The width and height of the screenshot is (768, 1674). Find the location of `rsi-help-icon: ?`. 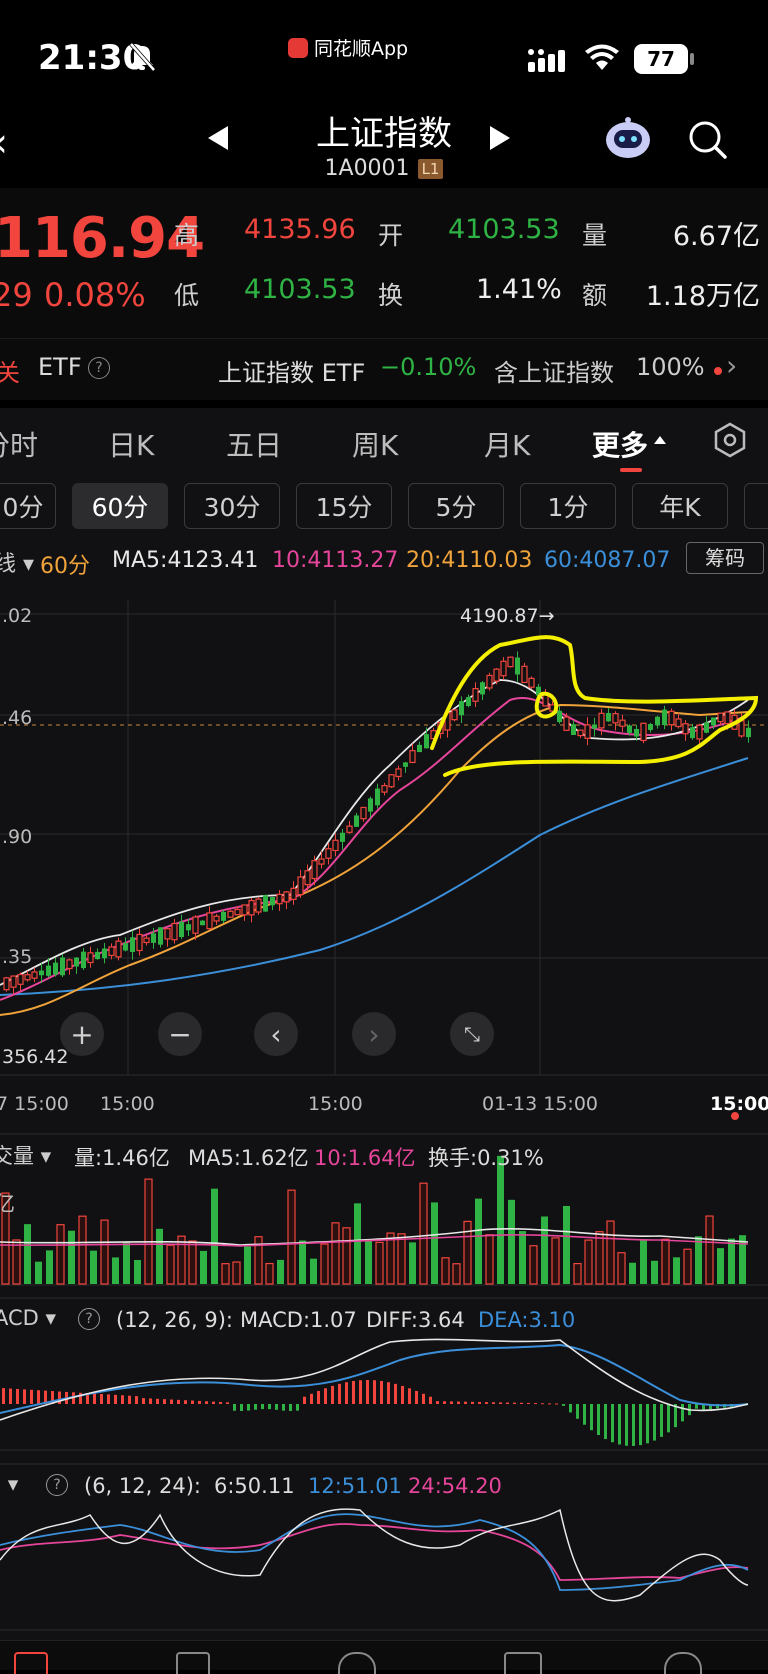

rsi-help-icon: ? is located at coordinates (57, 1485).